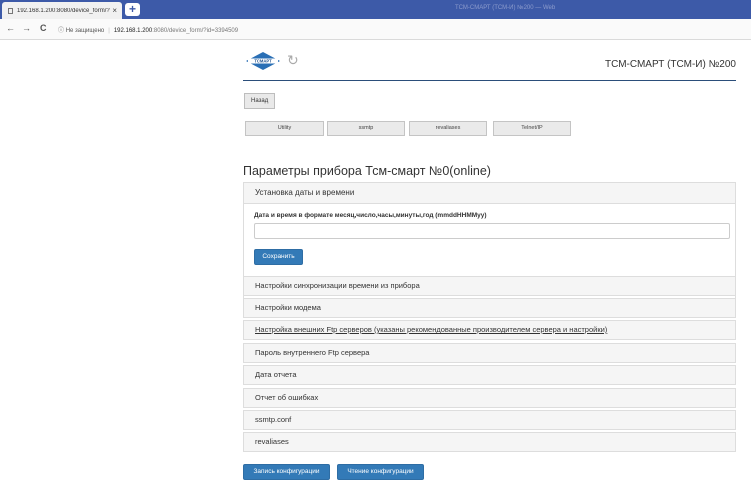 Image resolution: width=751 pixels, height=480 pixels. What do you see at coordinates (286, 472) in the screenshot?
I see `write-config-button: Запись конфигурации` at bounding box center [286, 472].